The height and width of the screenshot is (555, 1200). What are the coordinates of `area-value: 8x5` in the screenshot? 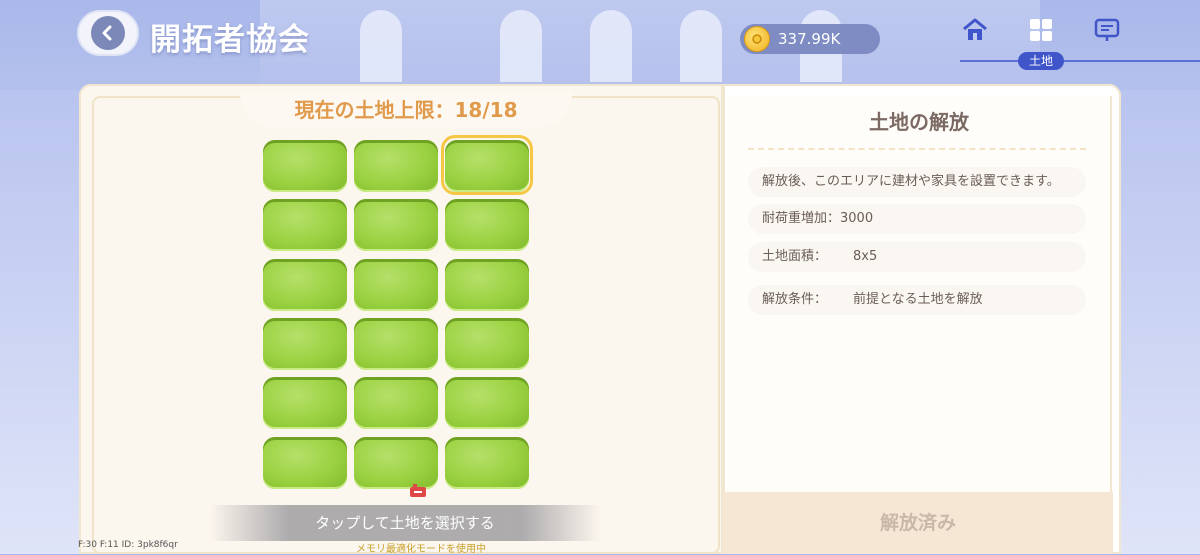 It's located at (865, 256).